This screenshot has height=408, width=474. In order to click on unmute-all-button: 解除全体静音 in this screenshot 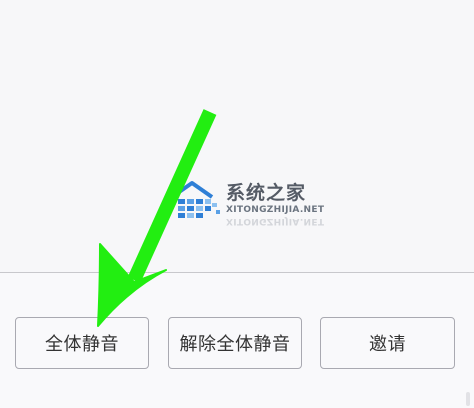, I will do `click(235, 343)`.